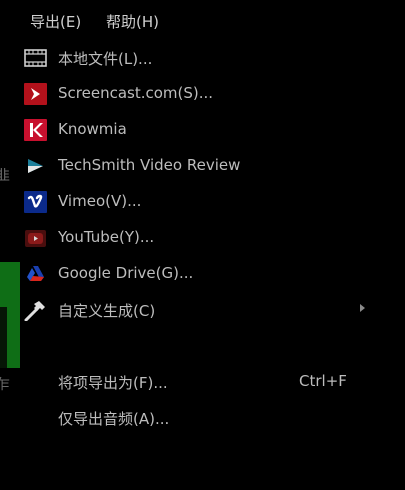 This screenshot has width=405, height=490. What do you see at coordinates (55, 21) in the screenshot?
I see `menu-export: 导出(E)` at bounding box center [55, 21].